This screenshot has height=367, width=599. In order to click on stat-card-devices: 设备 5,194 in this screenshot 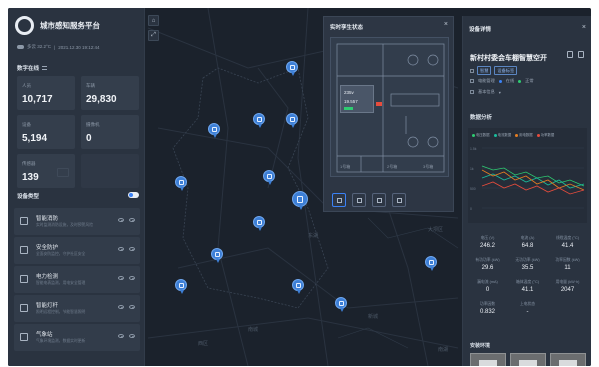, I will do `click(46, 132)`.